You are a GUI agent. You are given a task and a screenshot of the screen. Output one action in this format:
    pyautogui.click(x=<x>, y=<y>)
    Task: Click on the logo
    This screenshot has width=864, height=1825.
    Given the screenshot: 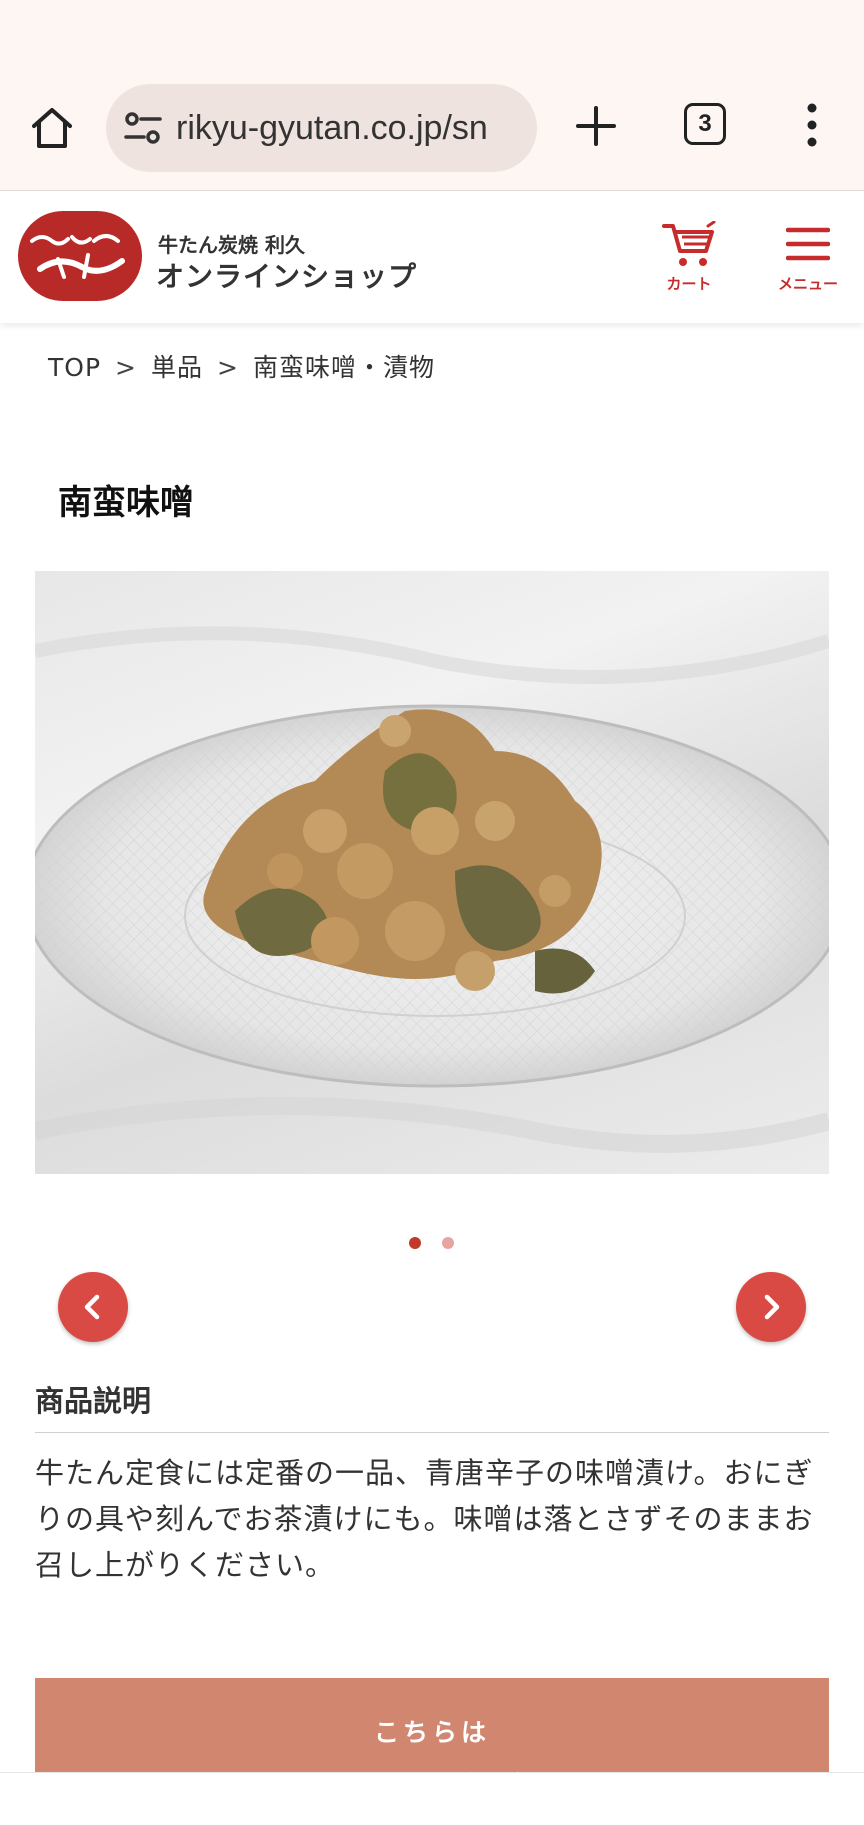 What is the action you would take?
    pyautogui.click(x=80, y=256)
    